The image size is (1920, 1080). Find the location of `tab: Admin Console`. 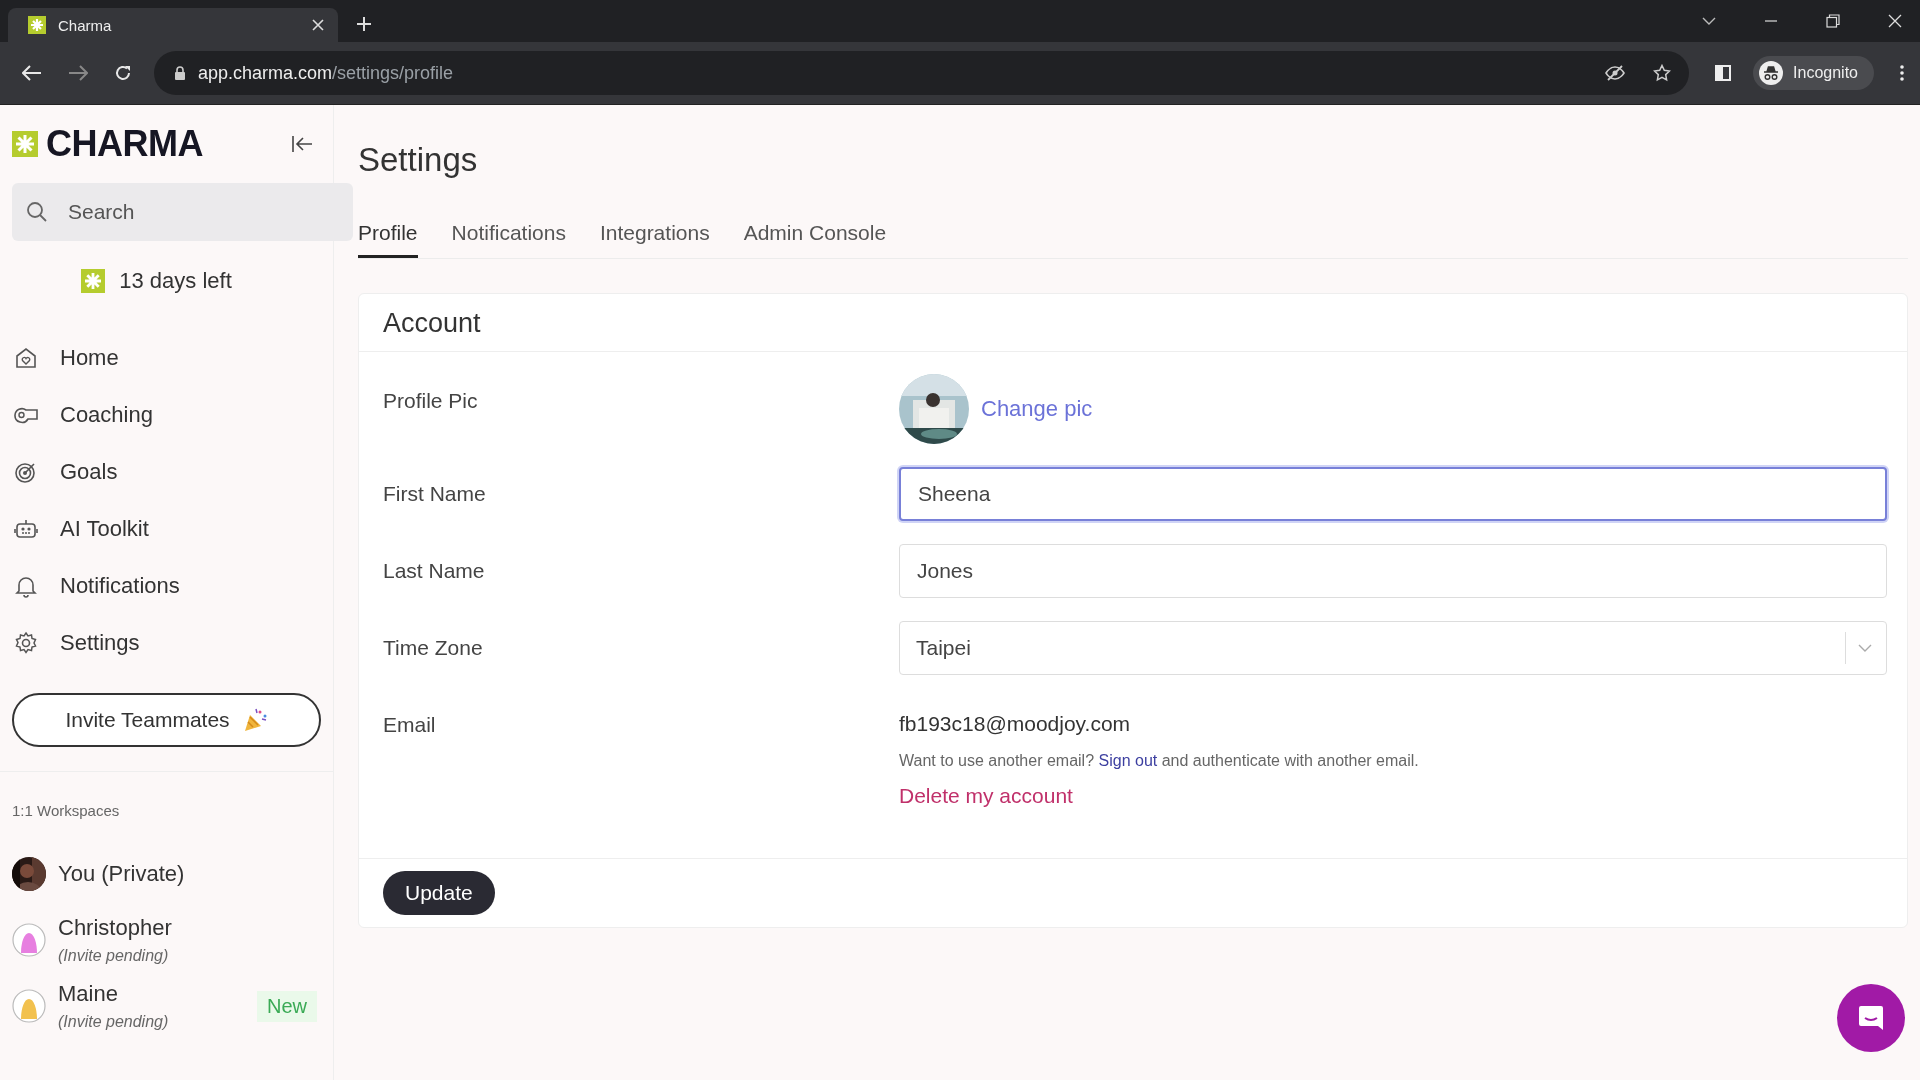

tab: Admin Console is located at coordinates (815, 236).